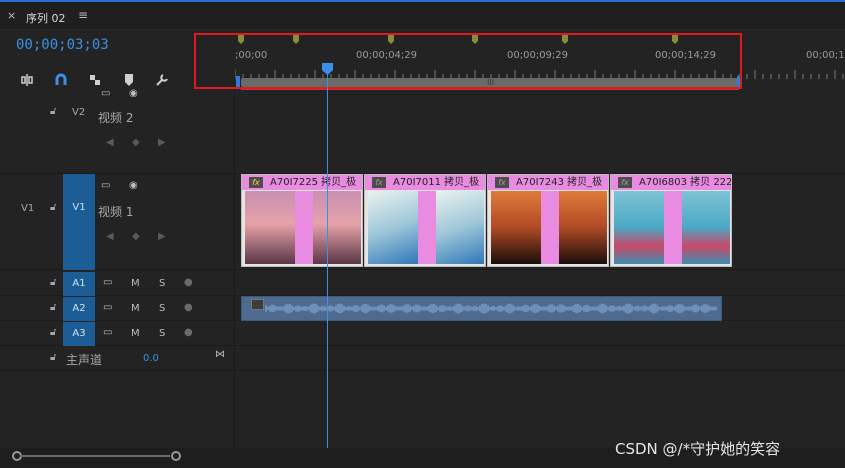 Image resolution: width=845 pixels, height=468 pixels. Describe the element at coordinates (490, 89) in the screenshot. I see `render-bar` at that location.